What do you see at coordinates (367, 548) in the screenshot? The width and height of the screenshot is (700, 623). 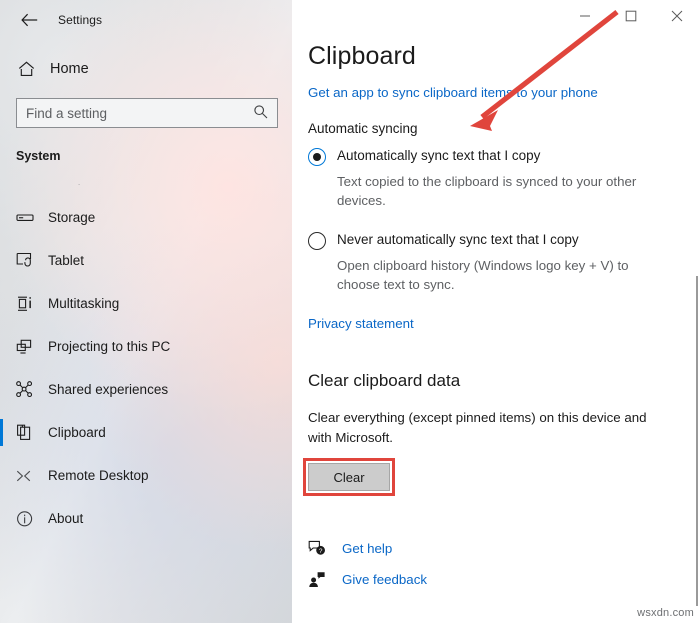 I see `help-link-label: Get help` at bounding box center [367, 548].